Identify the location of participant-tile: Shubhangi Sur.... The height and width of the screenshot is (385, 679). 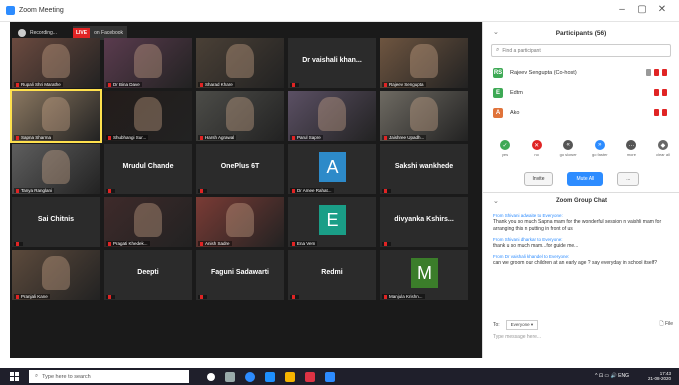
(148, 116).